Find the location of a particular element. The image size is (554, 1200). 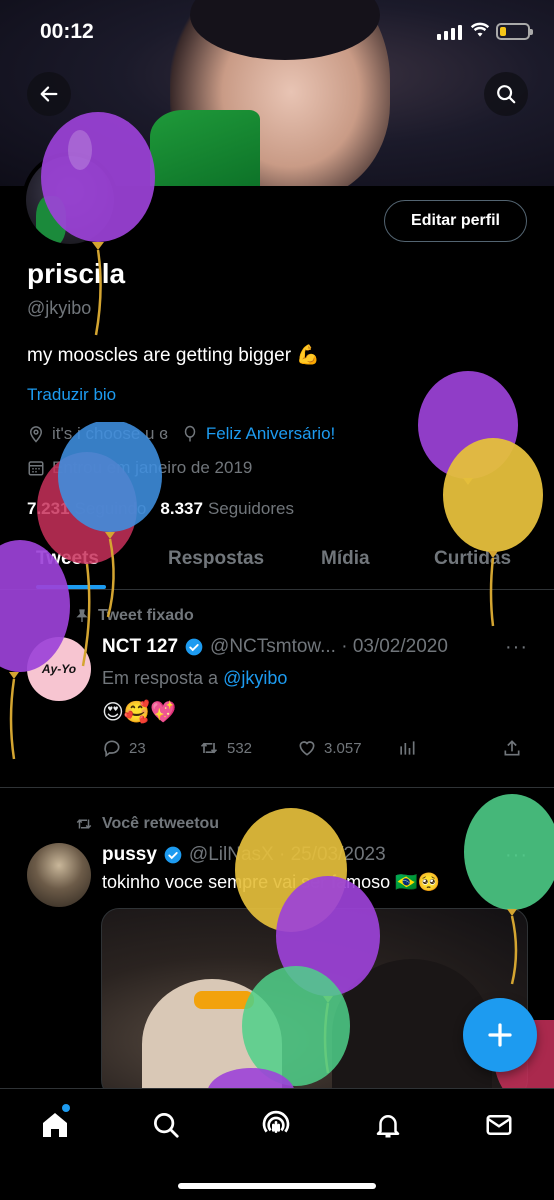

compose-tweet-button is located at coordinates (500, 1035).